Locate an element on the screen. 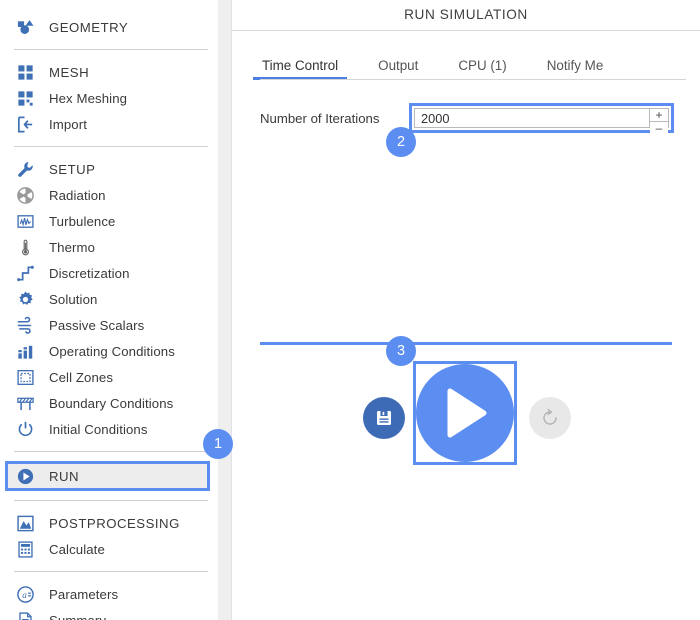  time-control-form: Number of Iterations + – is located at coordinates (466, 118).